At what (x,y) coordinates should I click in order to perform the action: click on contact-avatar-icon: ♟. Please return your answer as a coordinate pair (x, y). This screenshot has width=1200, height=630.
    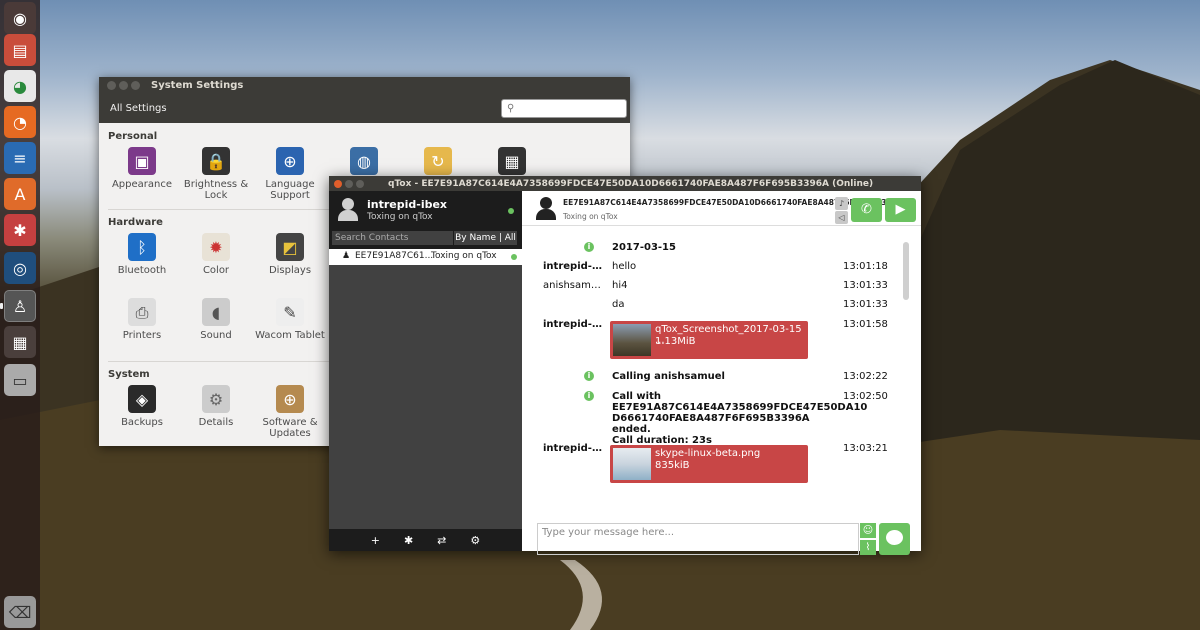
    Looking at the image, I should click on (346, 256).